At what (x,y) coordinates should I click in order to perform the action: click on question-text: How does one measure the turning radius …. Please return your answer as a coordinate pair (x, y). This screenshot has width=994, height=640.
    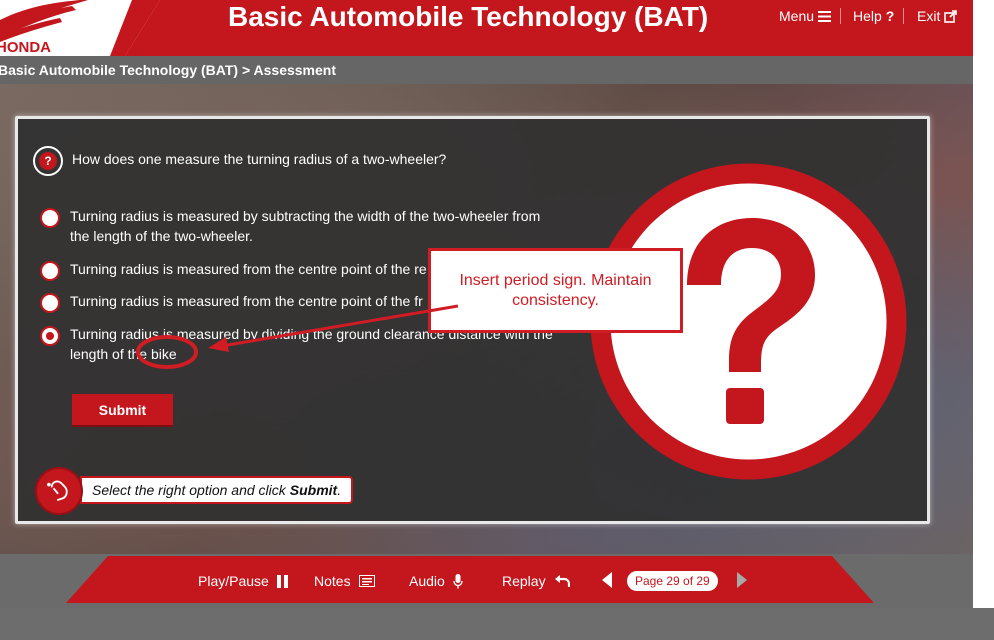
    Looking at the image, I should click on (259, 159).